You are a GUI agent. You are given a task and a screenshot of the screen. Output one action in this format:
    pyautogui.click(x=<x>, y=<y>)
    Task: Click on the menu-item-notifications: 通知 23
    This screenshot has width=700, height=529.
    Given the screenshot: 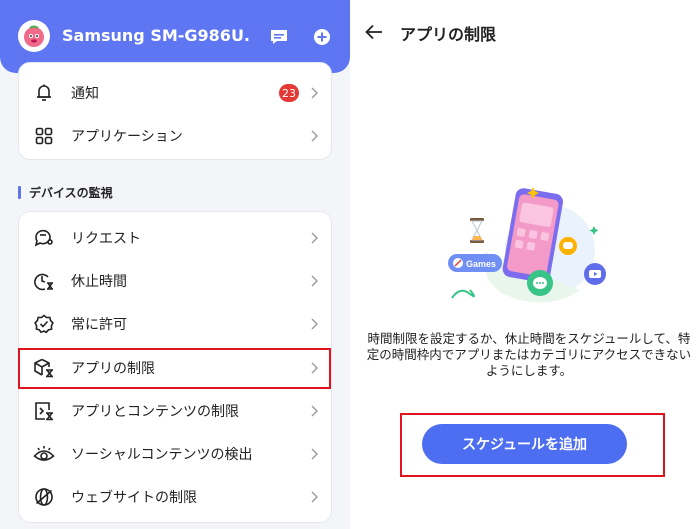 What is the action you would take?
    pyautogui.click(x=175, y=93)
    